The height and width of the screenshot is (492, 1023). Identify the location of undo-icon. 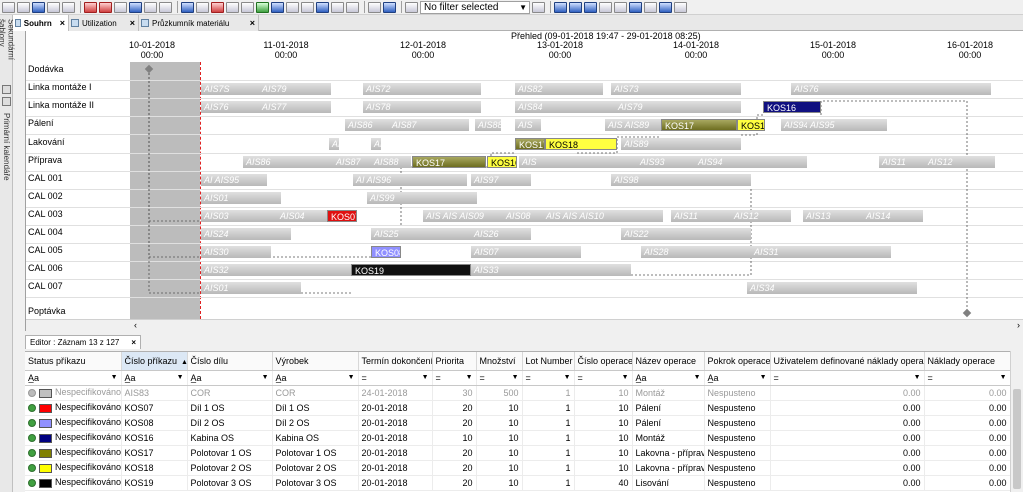
(8, 7).